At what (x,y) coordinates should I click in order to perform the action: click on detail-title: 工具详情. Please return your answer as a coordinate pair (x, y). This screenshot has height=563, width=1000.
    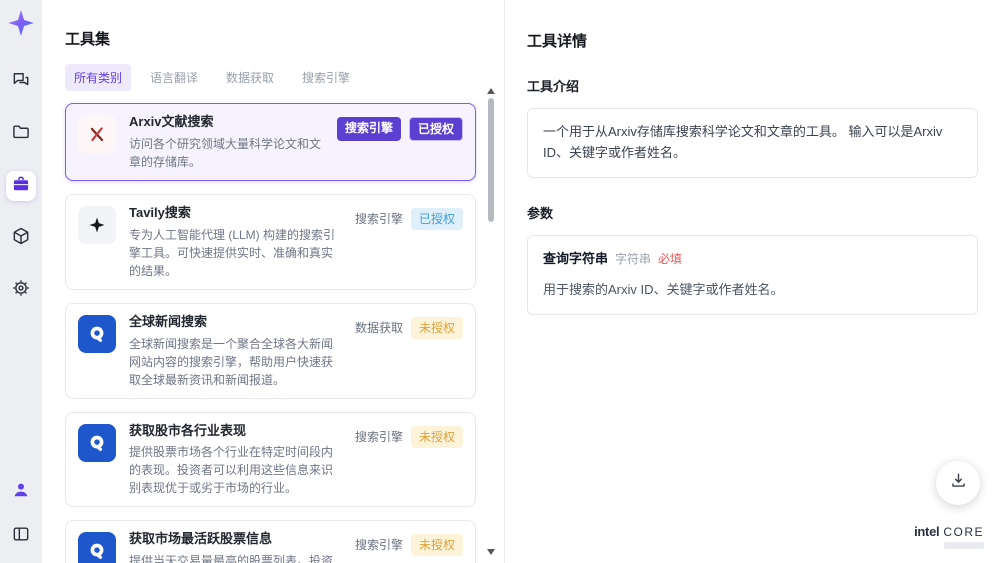
    Looking at the image, I should click on (557, 42).